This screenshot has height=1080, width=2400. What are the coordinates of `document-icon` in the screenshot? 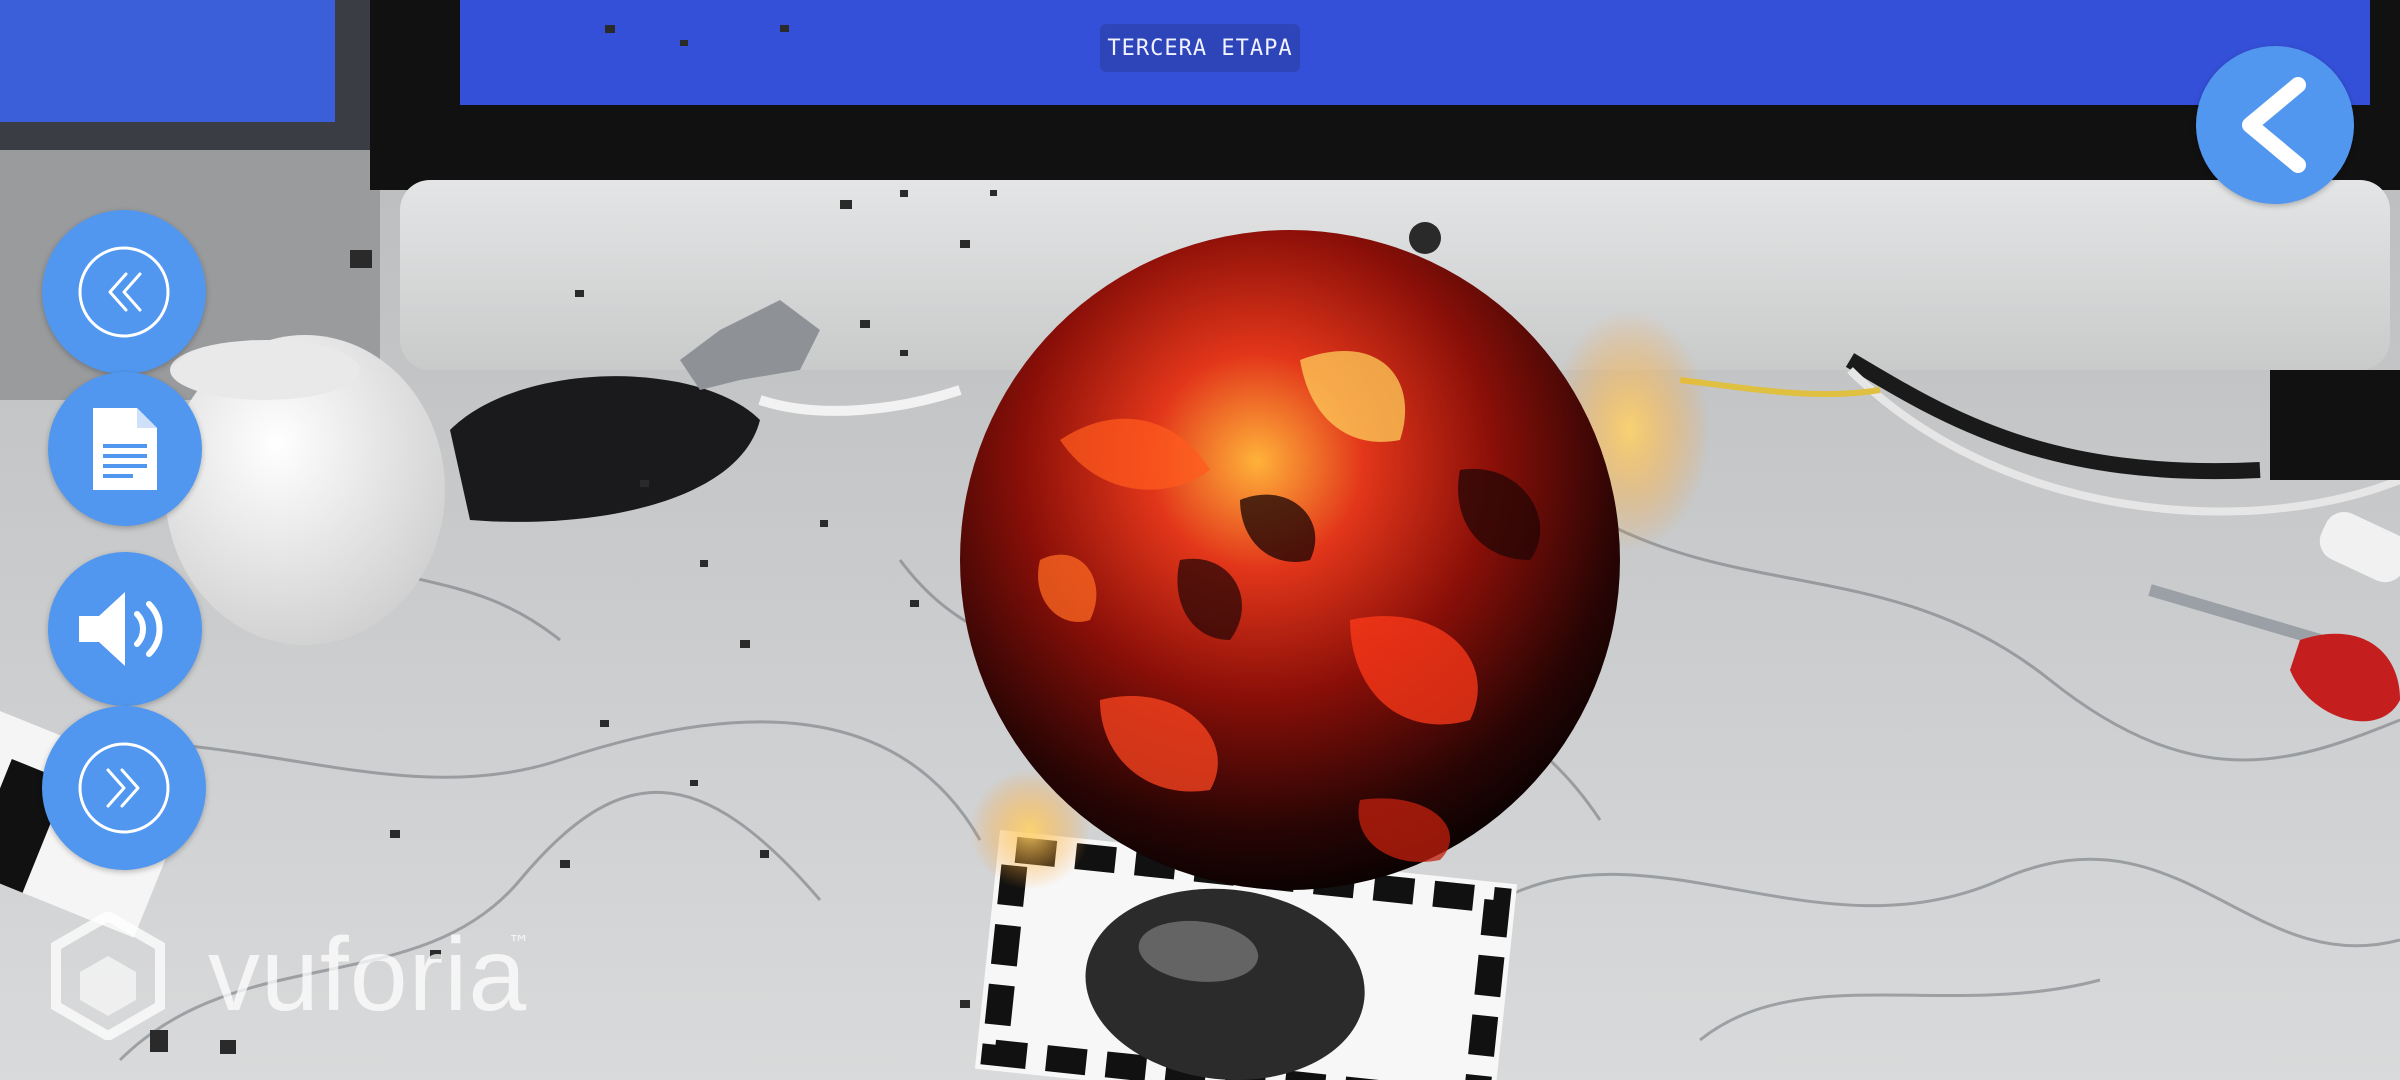 It's located at (125, 449).